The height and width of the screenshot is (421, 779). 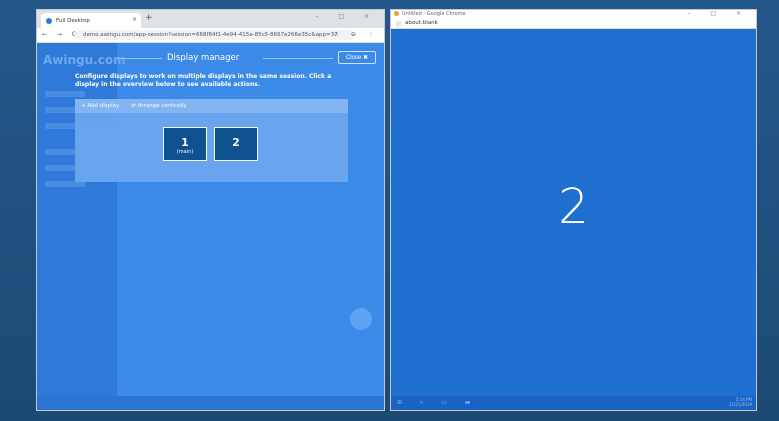 What do you see at coordinates (399, 24) in the screenshot?
I see `info-icon: ⓘ` at bounding box center [399, 24].